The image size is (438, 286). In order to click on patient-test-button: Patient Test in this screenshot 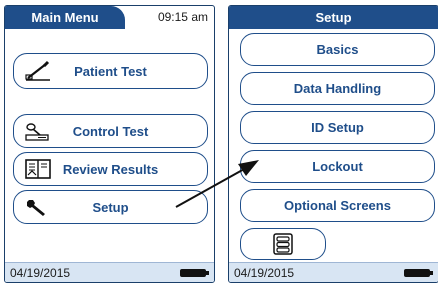, I will do `click(110, 71)`.